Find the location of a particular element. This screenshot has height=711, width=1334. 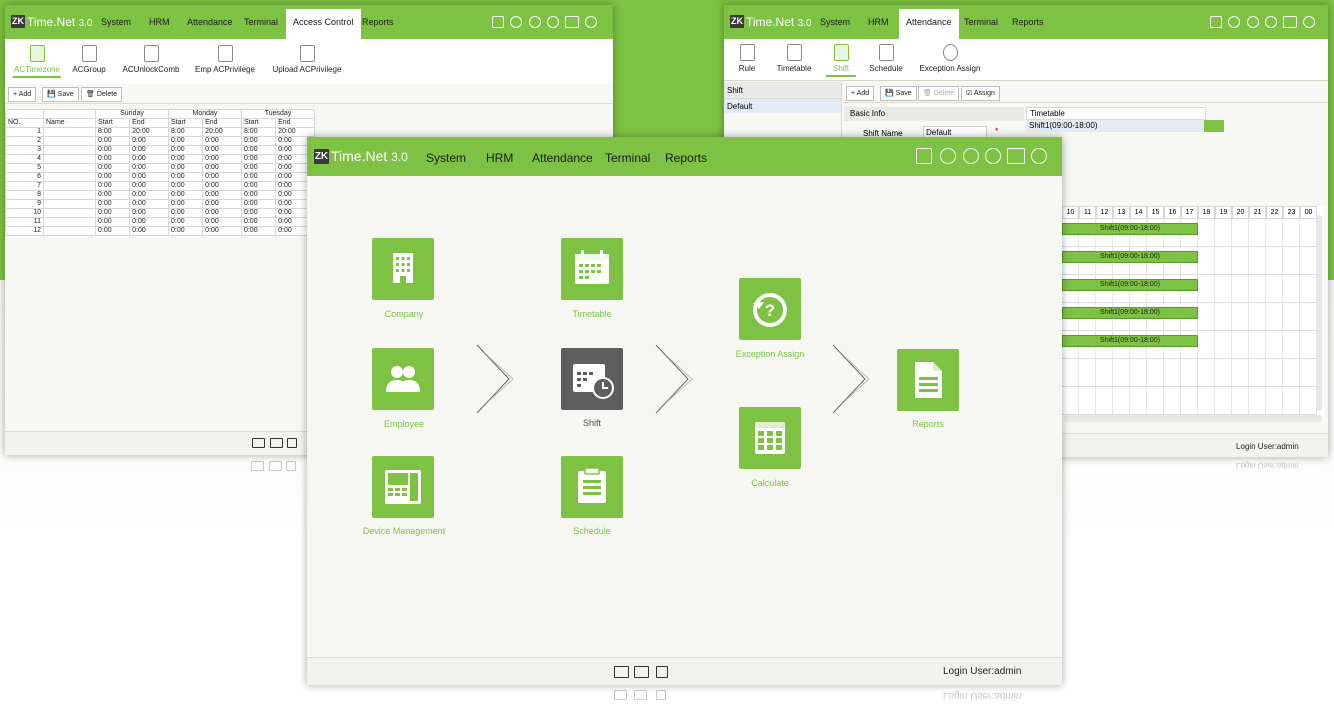

table-row: 1 8:00 20:00 8:00 20:00 8:00 20:00 is located at coordinates (160, 132).